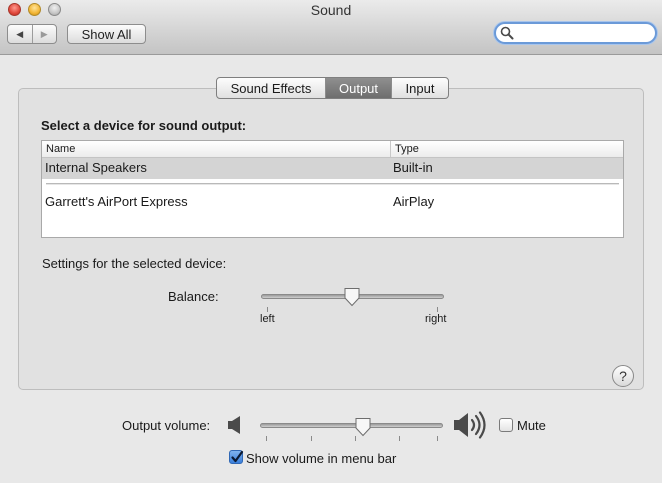 This screenshot has height=483, width=662. Describe the element at coordinates (267, 319) in the screenshot. I see `balance-left-label: left` at that location.